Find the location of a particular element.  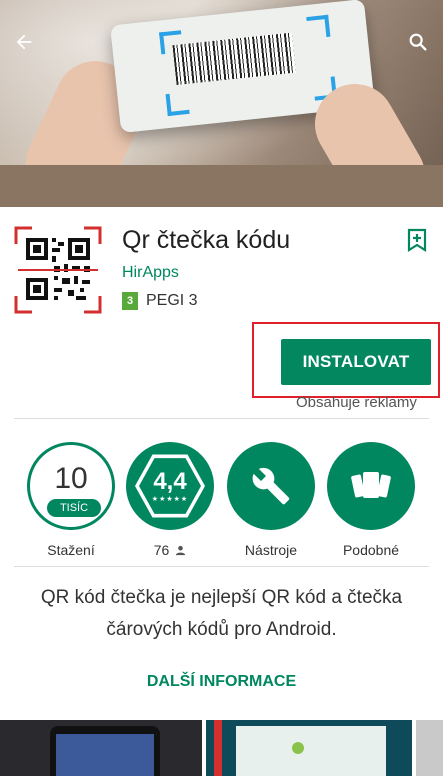

qr-app-icon is located at coordinates (58, 270).